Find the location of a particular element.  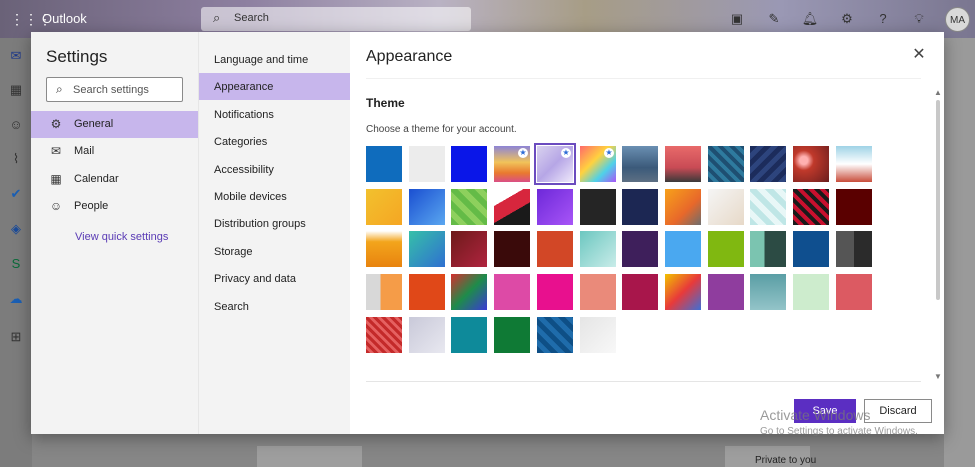

app-title: Outlook is located at coordinates (64, 18).